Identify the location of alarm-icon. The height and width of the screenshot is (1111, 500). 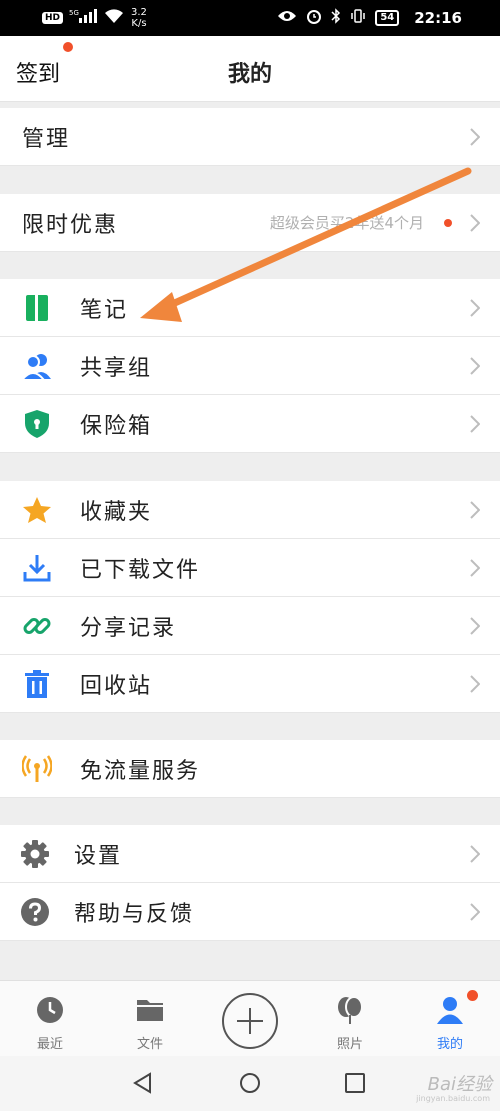
(314, 18).